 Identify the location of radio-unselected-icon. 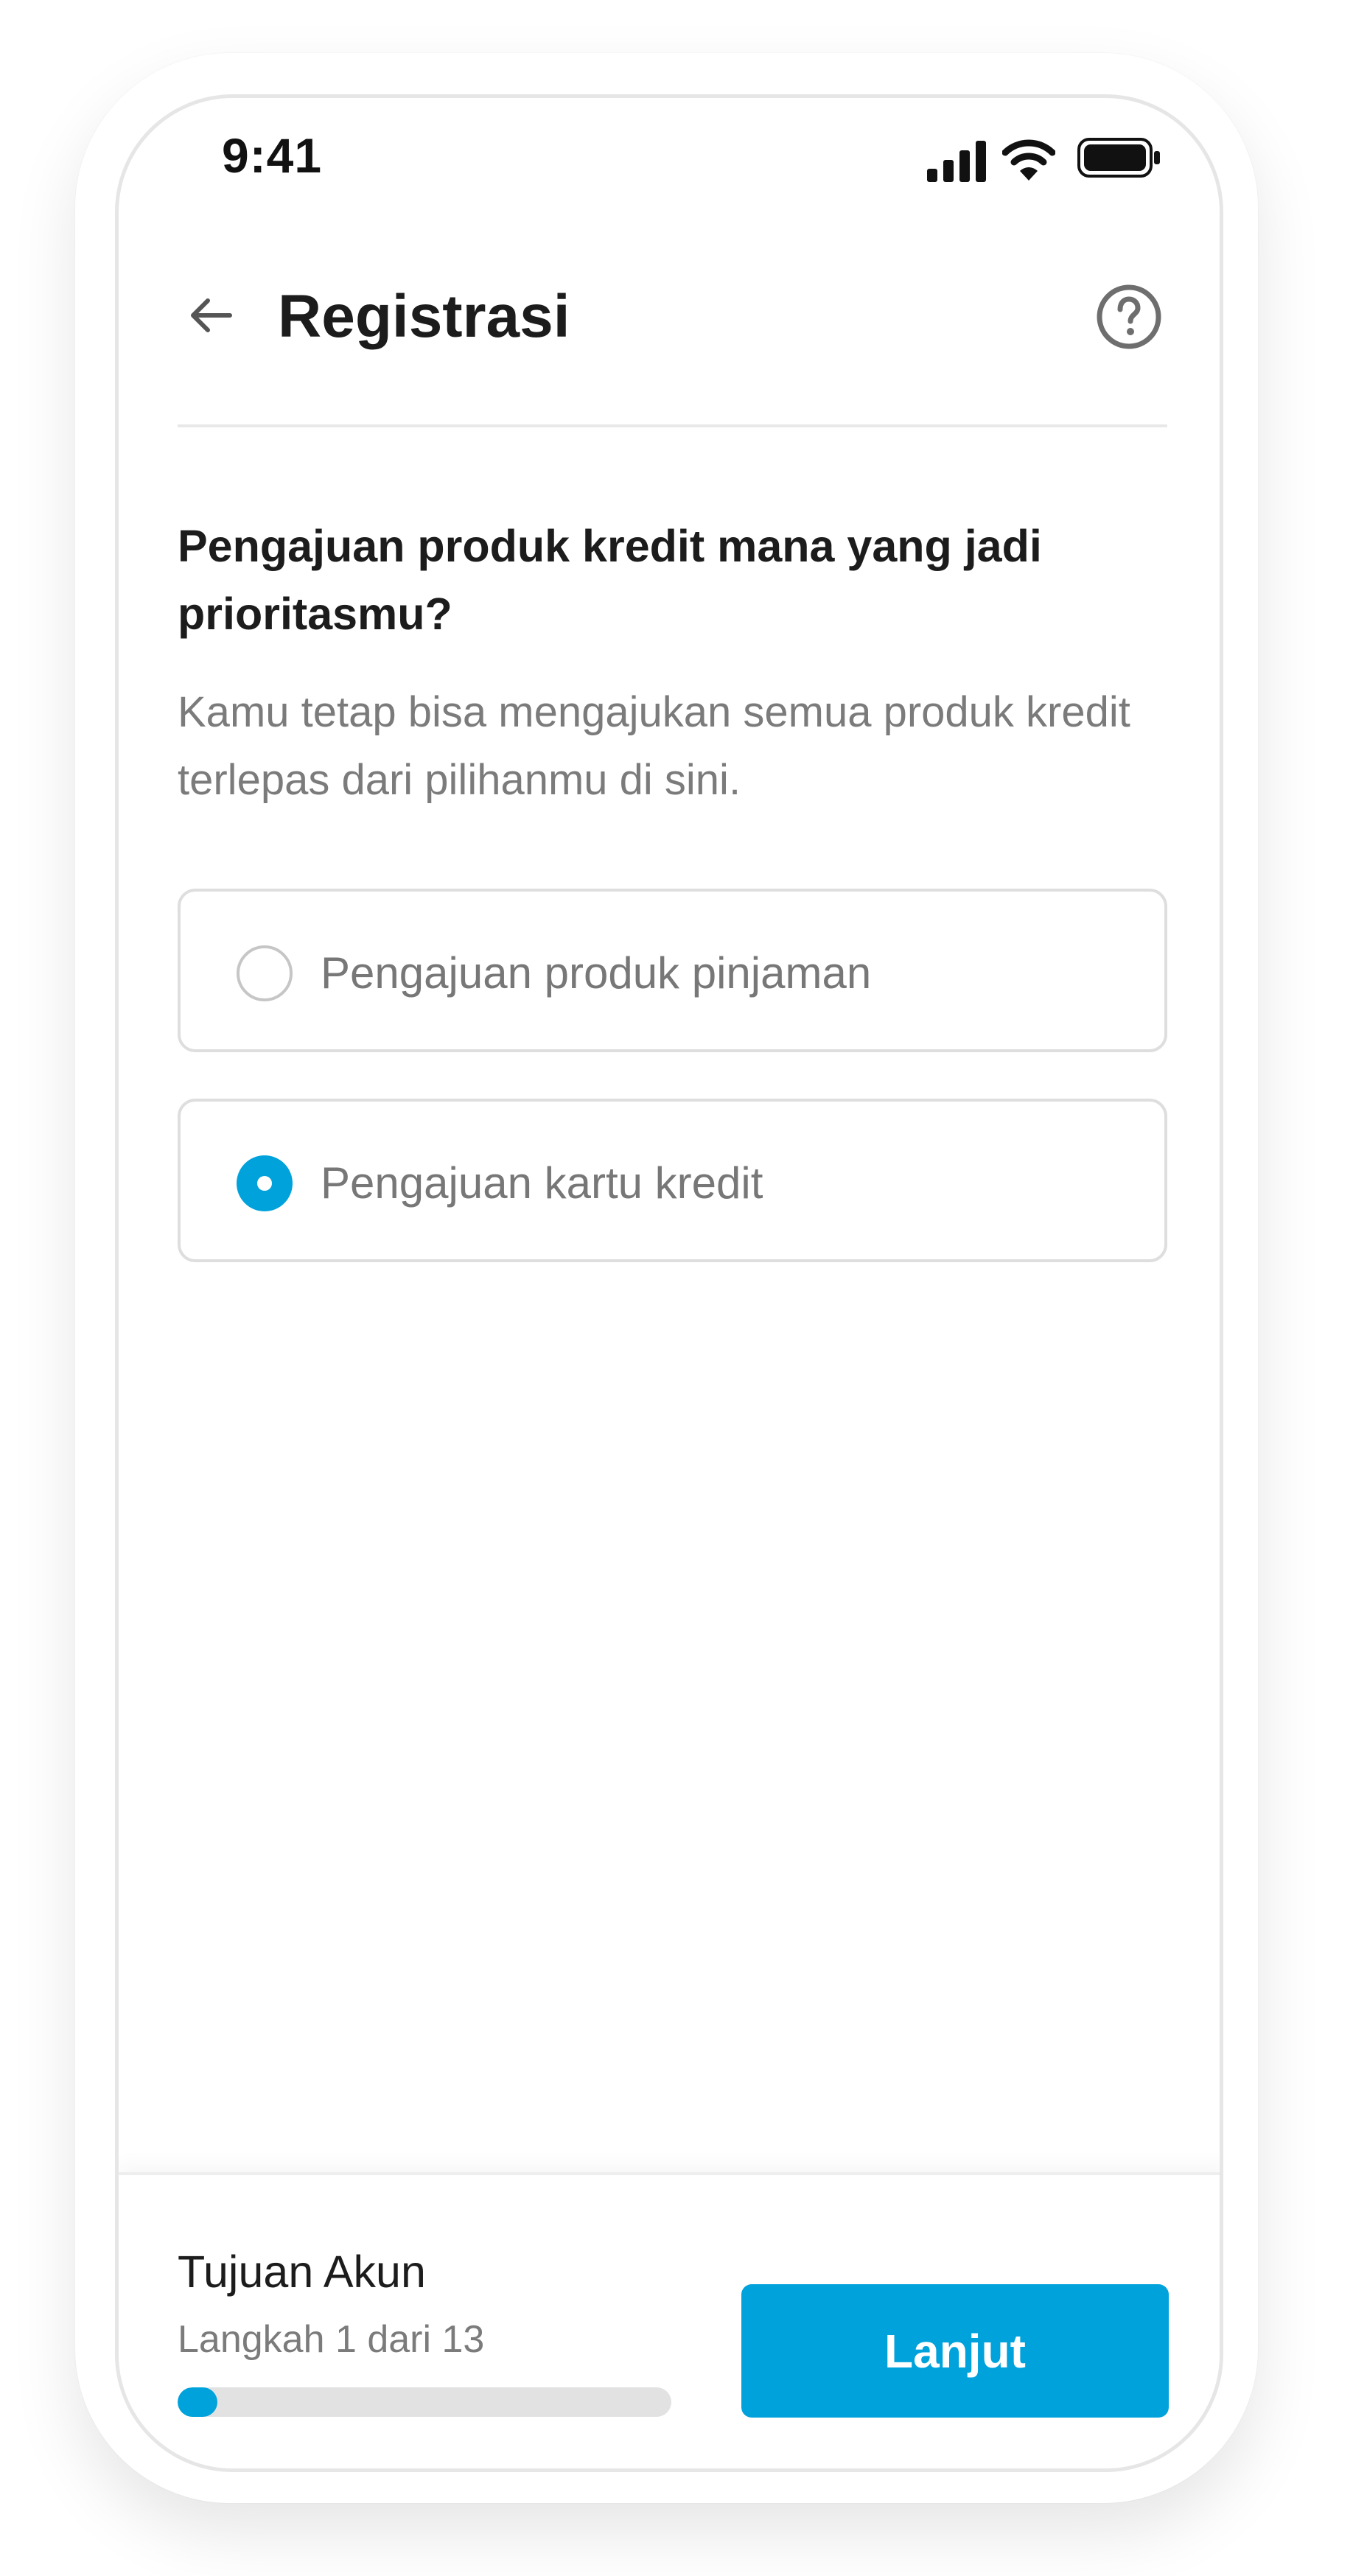
(265, 973).